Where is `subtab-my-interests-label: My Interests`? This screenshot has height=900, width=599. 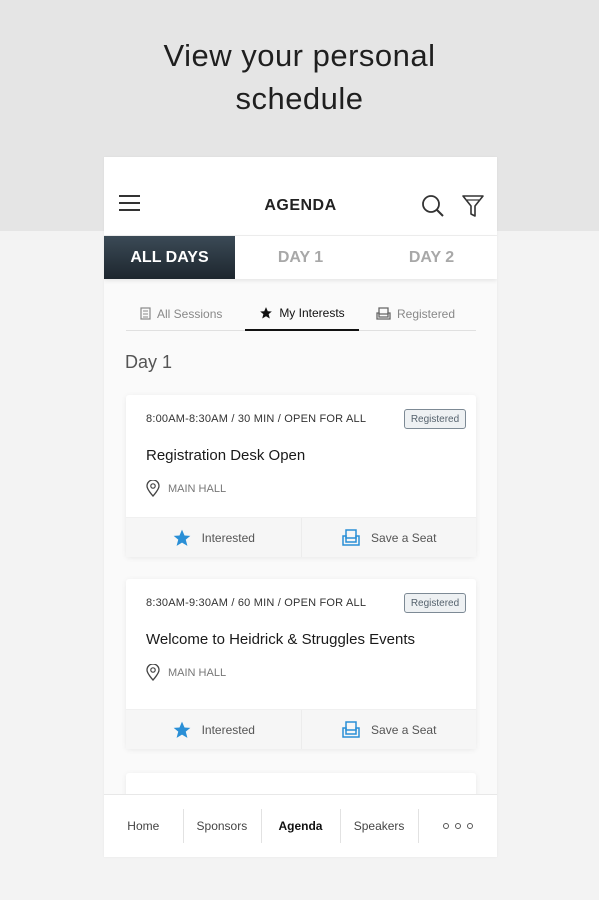 subtab-my-interests-label: My Interests is located at coordinates (312, 313).